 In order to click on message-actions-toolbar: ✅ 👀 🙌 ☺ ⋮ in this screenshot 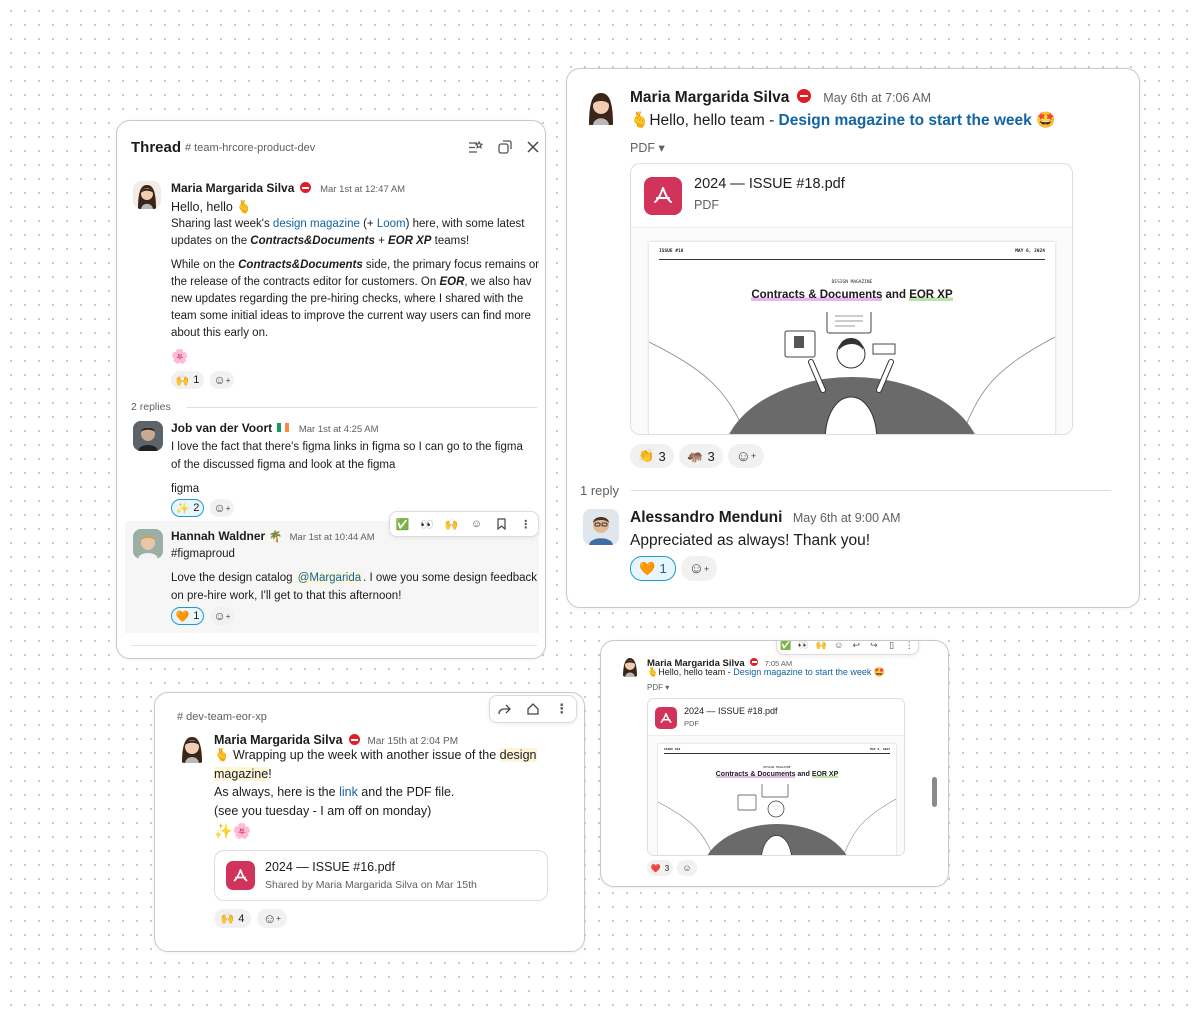, I will do `click(464, 524)`.